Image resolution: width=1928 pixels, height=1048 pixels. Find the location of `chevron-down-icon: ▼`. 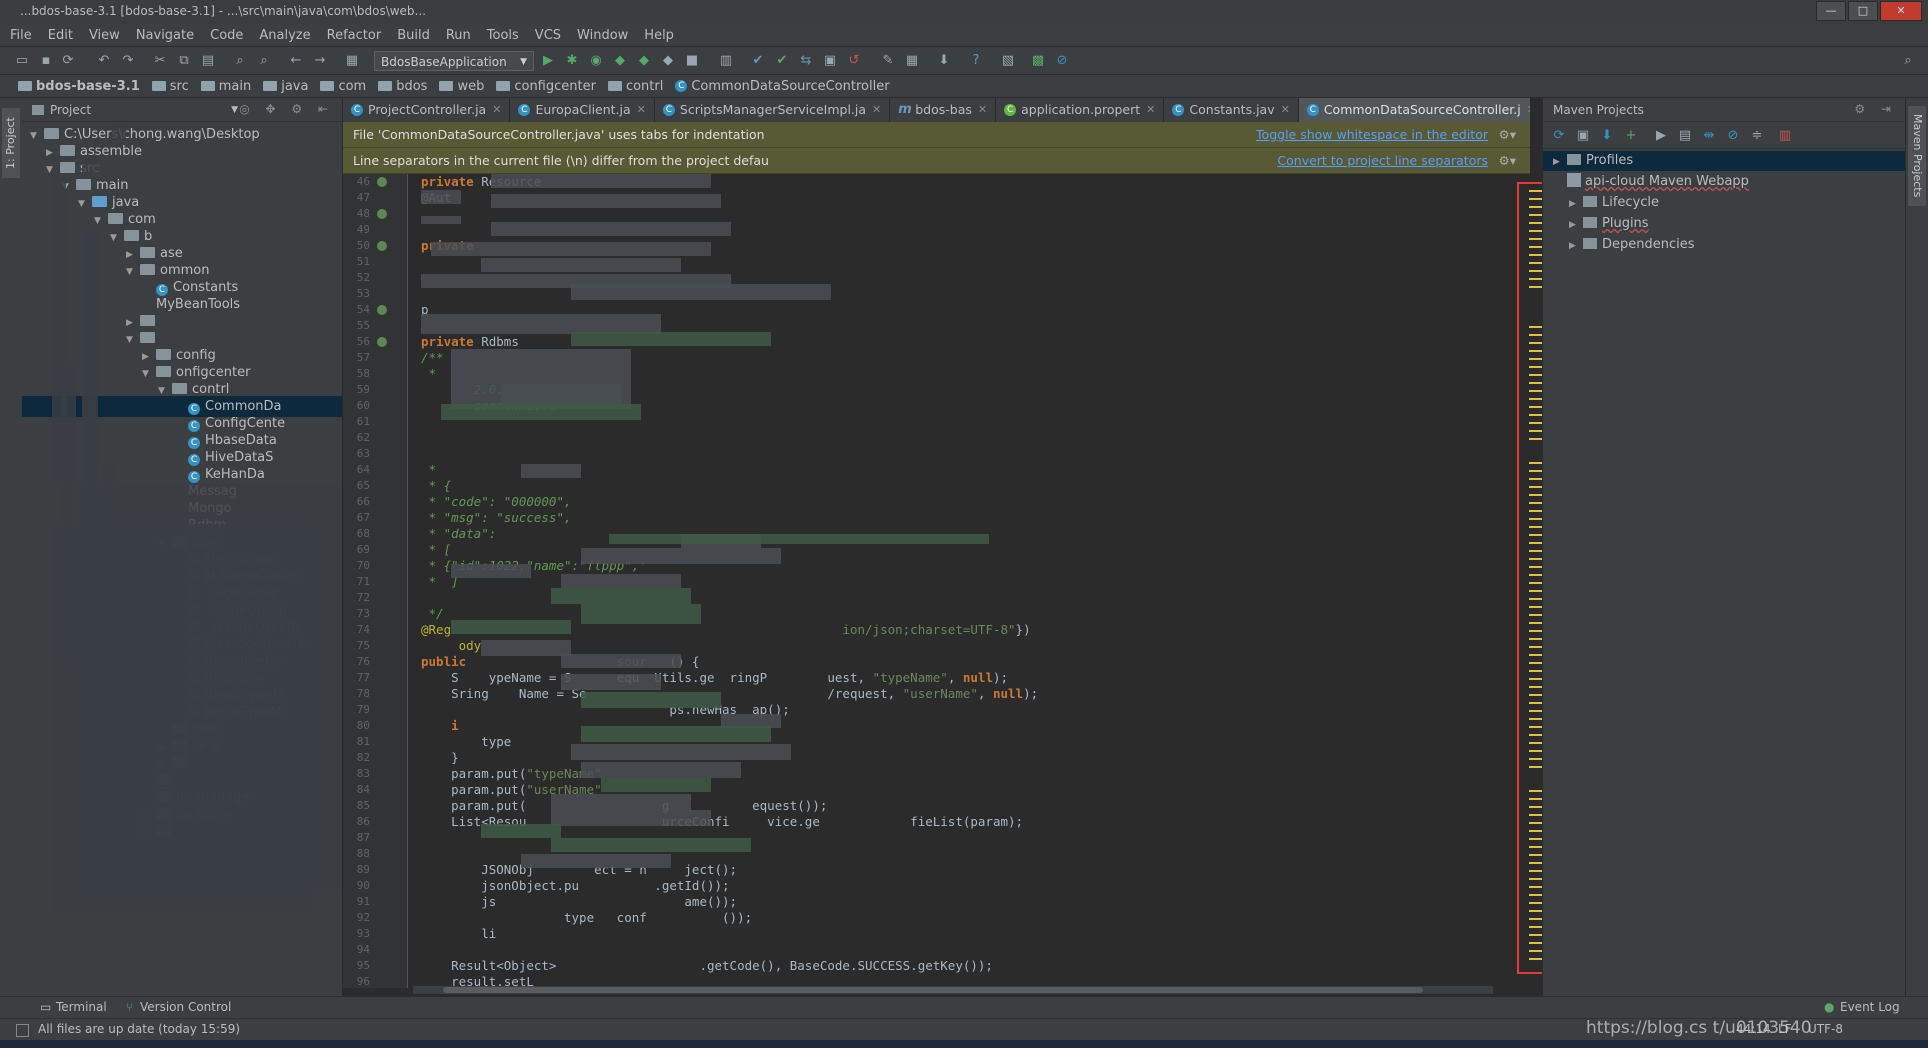

chevron-down-icon: ▼ is located at coordinates (234, 110).